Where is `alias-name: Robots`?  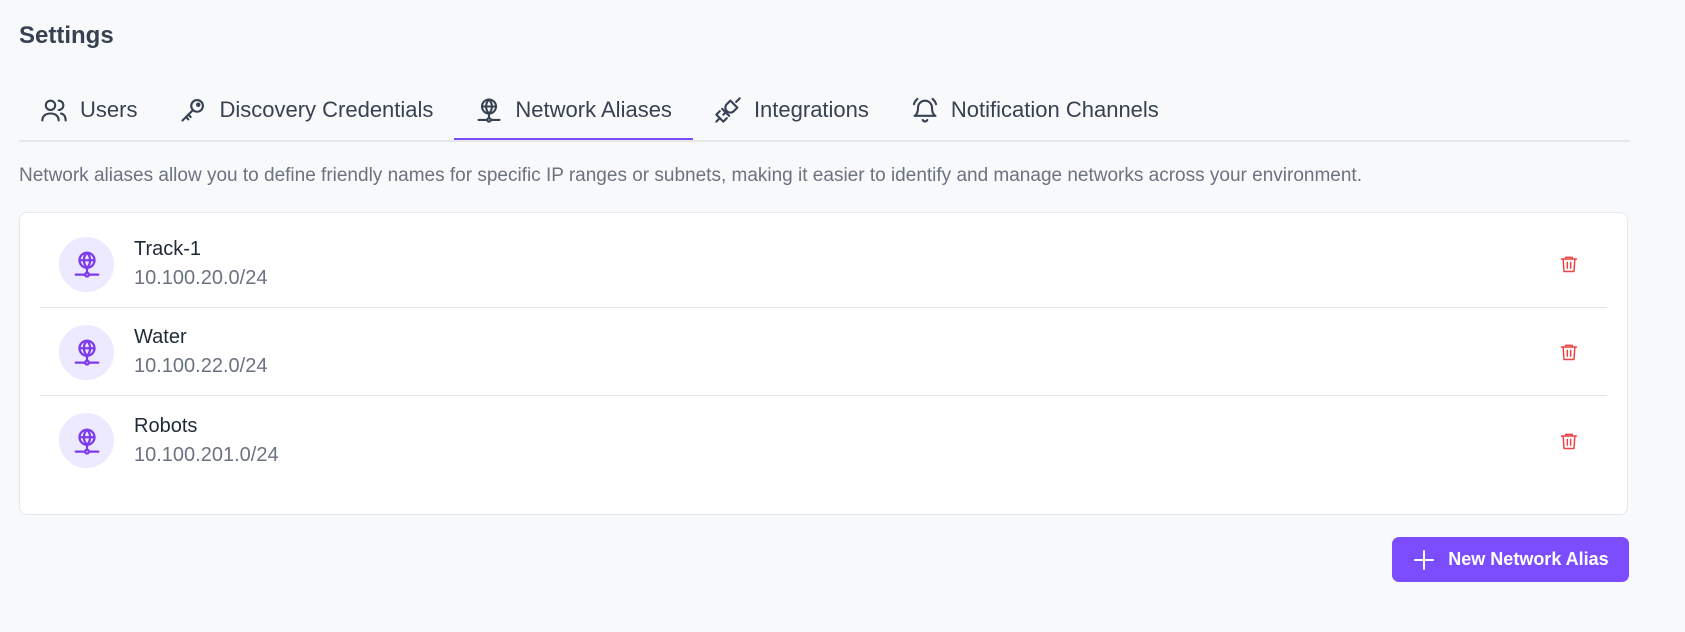 alias-name: Robots is located at coordinates (166, 425).